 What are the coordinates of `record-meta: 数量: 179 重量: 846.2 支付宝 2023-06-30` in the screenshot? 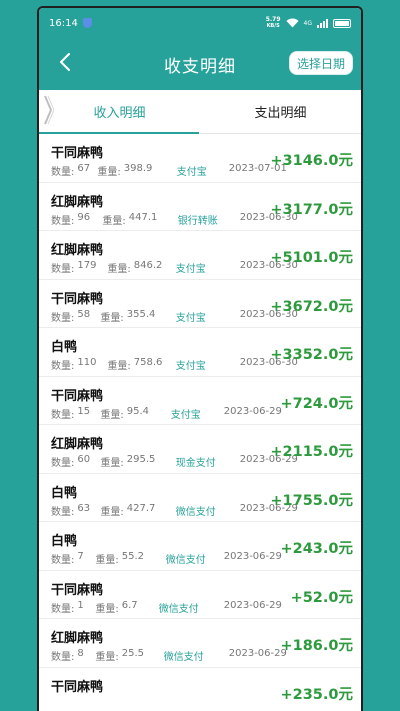 It's located at (174, 267).